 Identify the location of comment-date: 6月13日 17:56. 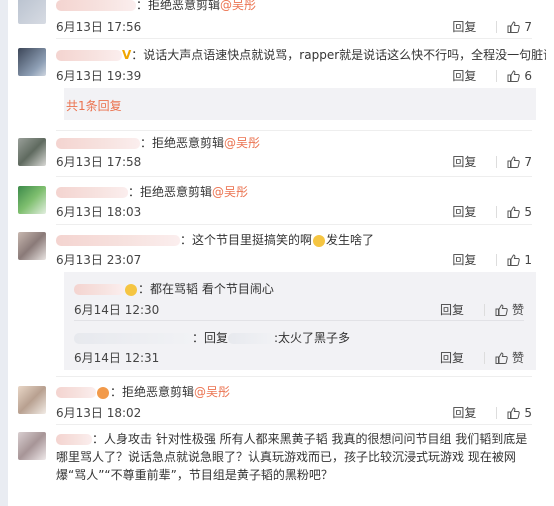
(99, 27).